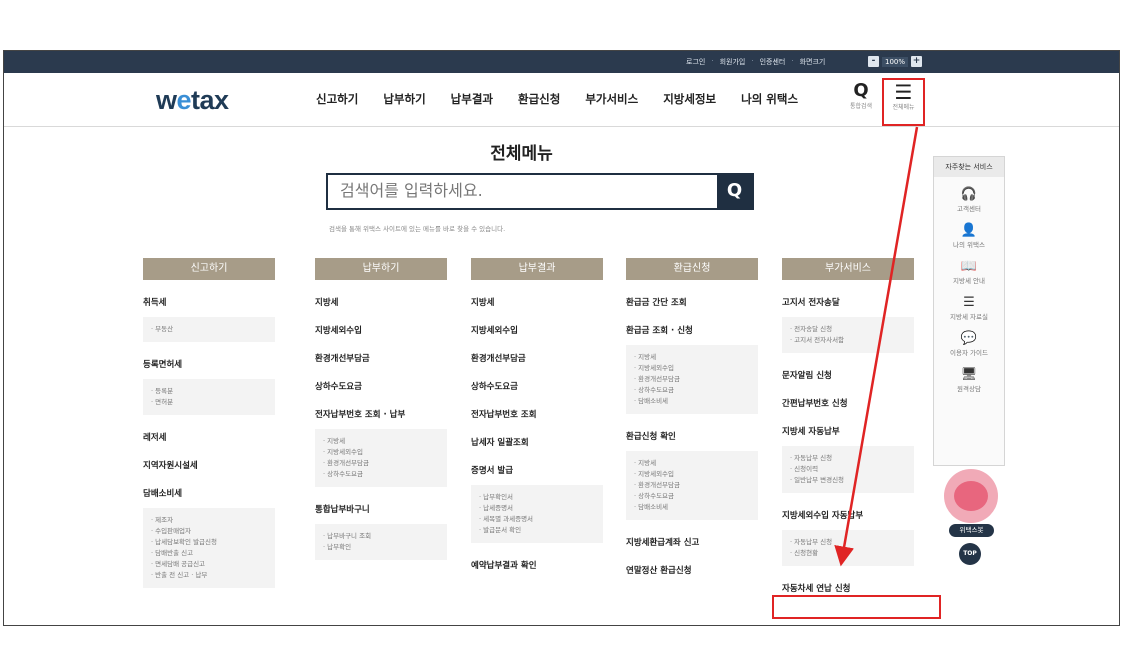 The image size is (1125, 659). What do you see at coordinates (209, 553) in the screenshot?
I see `submenu-item: · 담배반출 신고` at bounding box center [209, 553].